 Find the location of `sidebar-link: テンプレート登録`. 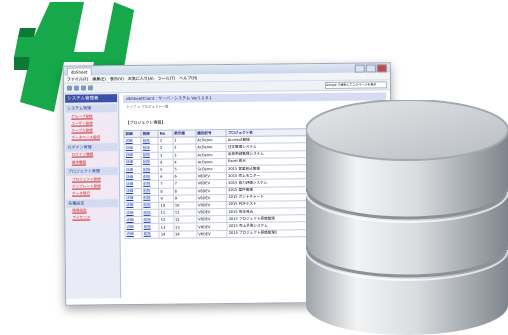

sidebar-link: テンプレート登録 is located at coordinates (92, 187).